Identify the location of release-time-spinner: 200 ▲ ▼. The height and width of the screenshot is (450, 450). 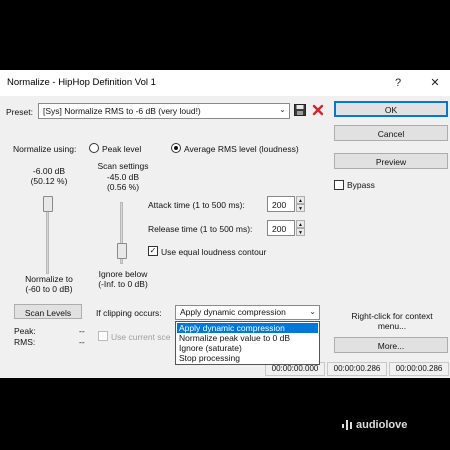
(286, 228).